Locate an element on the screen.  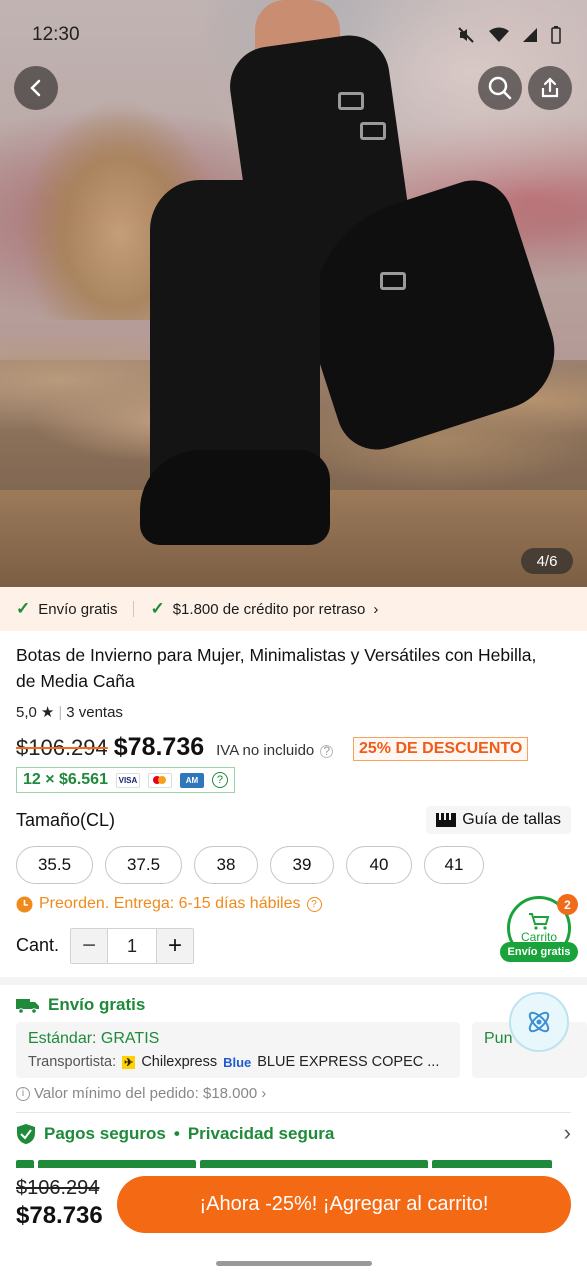
atom-icon is located at coordinates (539, 1022).